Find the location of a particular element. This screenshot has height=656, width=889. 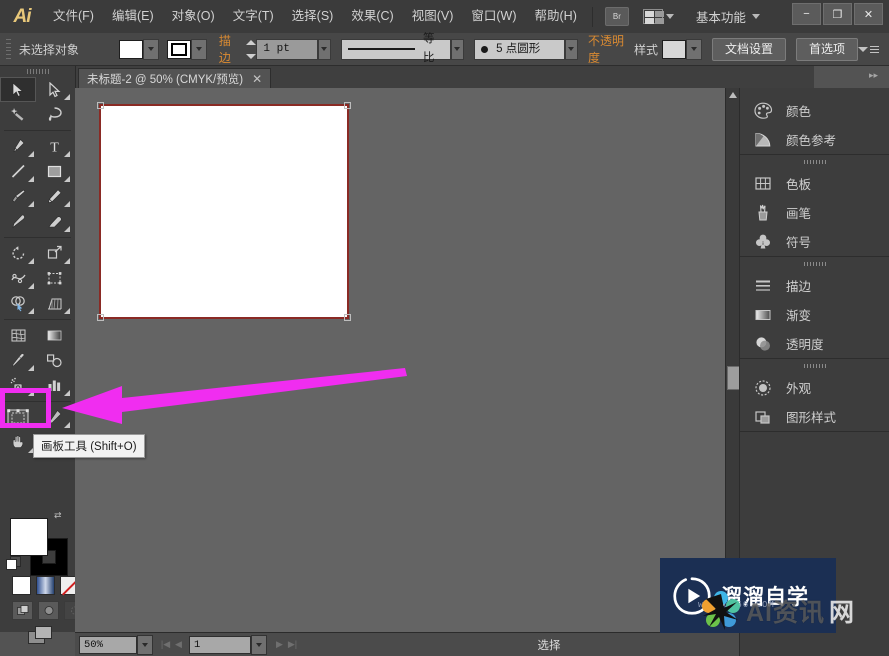

gradient-fill-button is located at coordinates (45, 585).